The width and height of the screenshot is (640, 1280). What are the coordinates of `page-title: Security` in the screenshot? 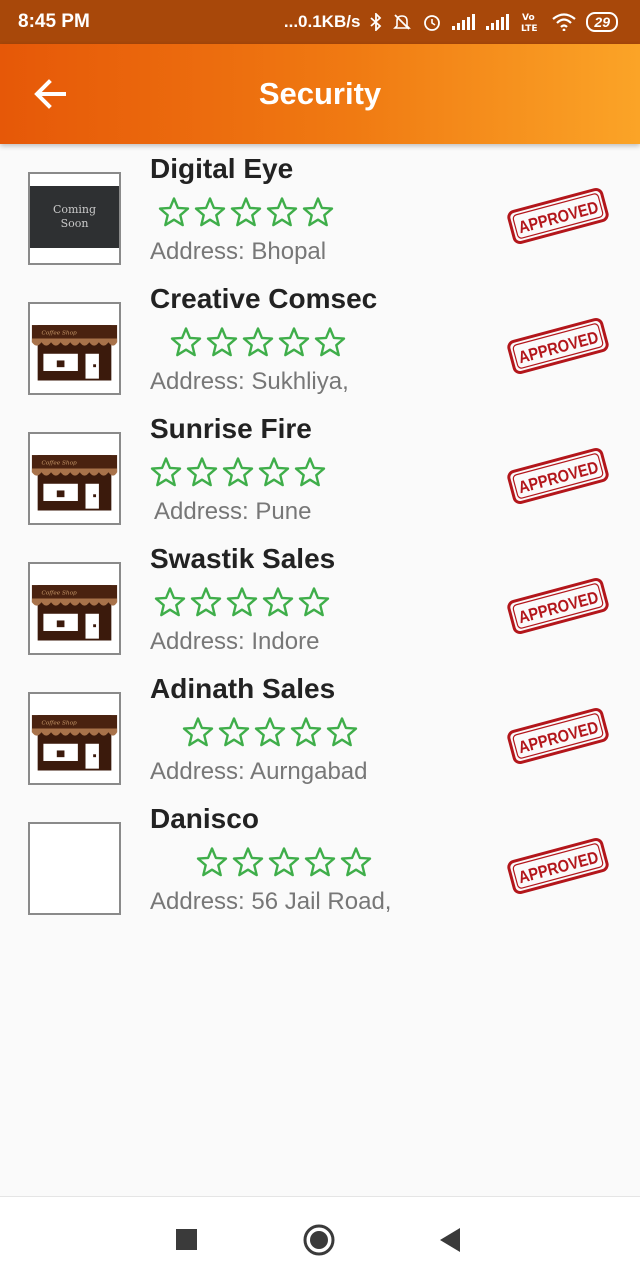 It's located at (320, 93).